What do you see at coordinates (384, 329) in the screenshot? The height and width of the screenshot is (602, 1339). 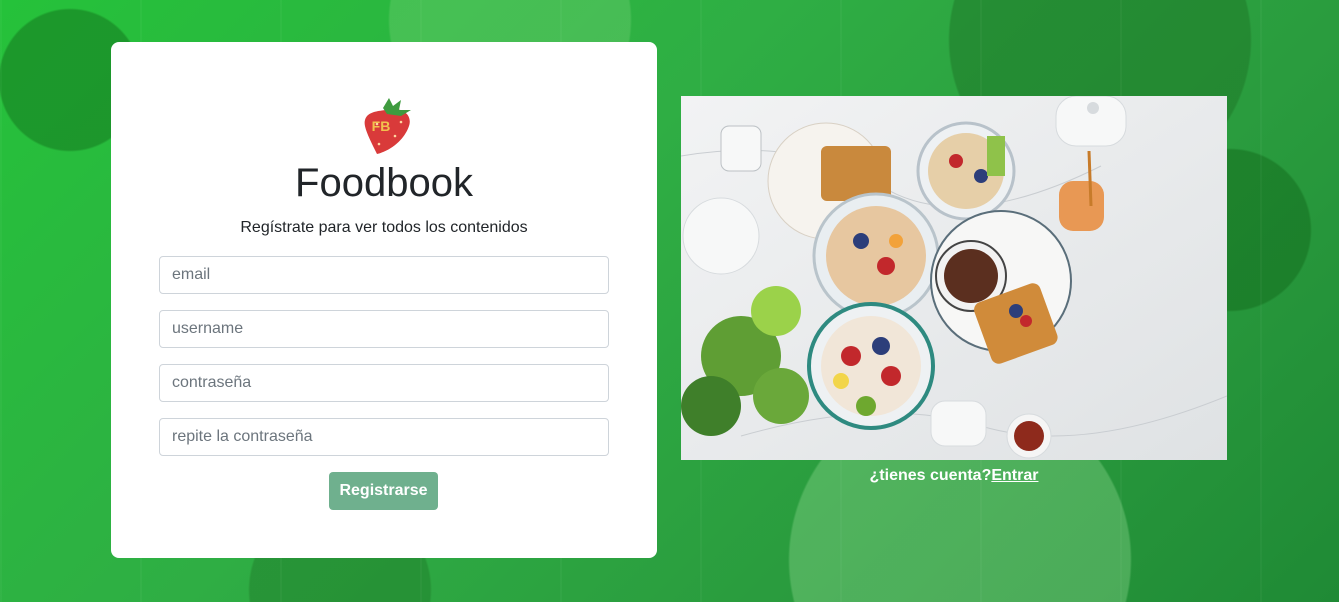 I see `username-input` at bounding box center [384, 329].